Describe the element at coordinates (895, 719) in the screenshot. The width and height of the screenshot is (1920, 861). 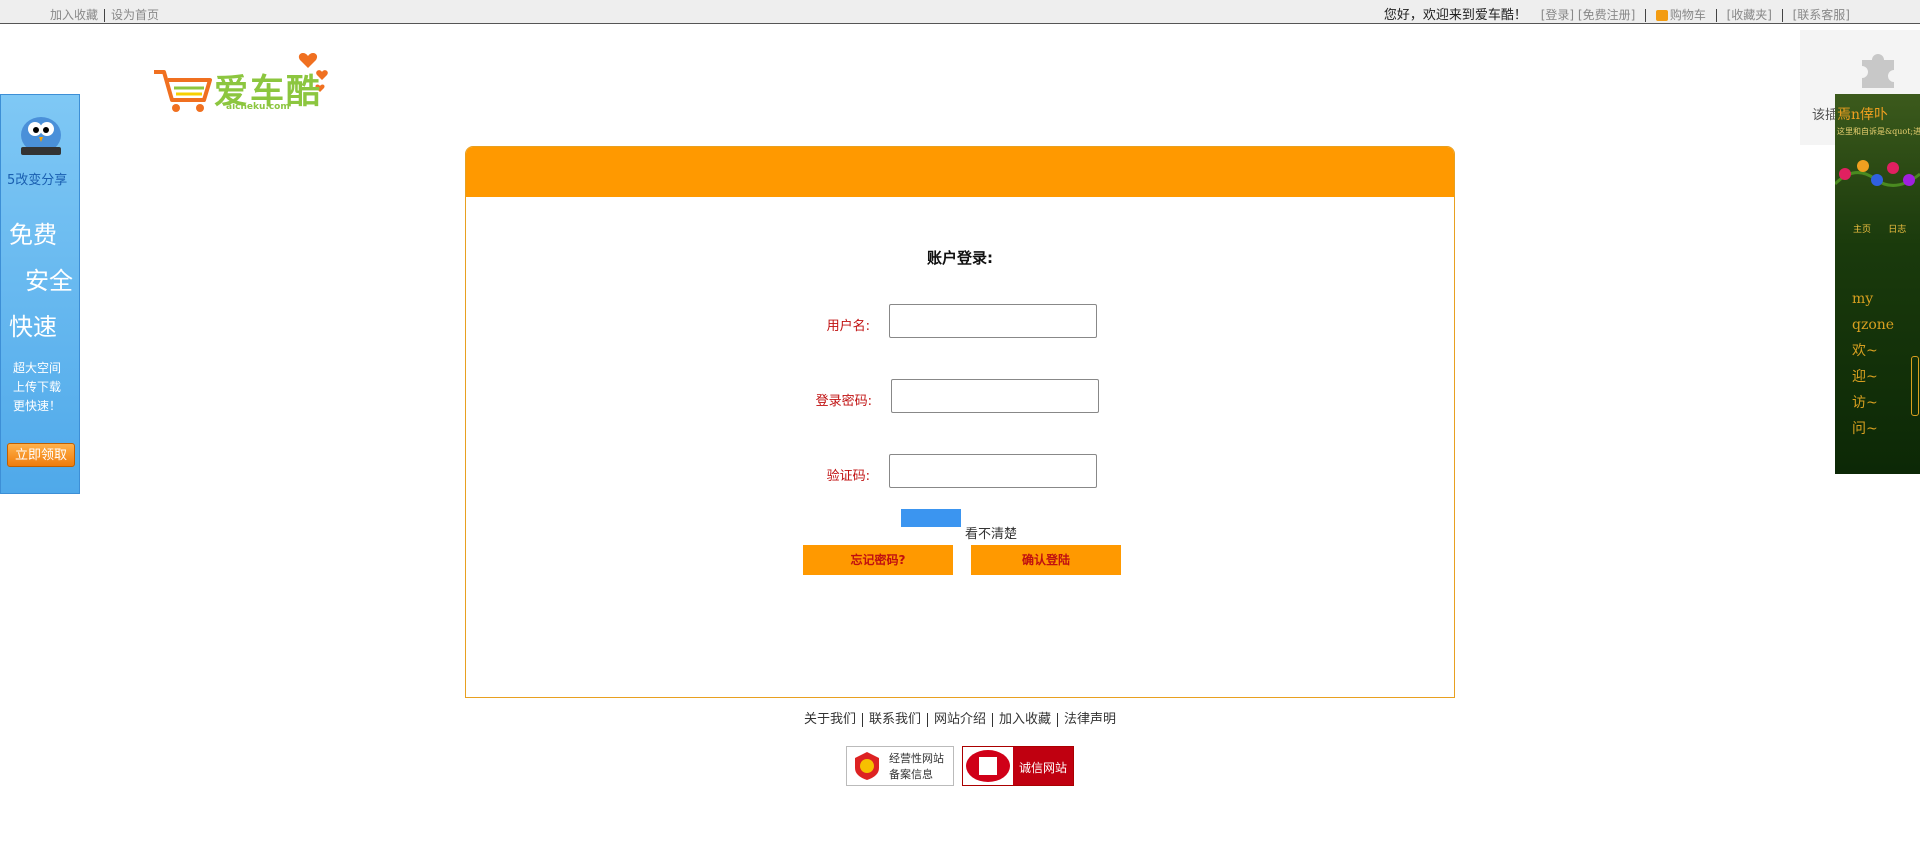
I see `footer-contact-link: 联系我们` at that location.